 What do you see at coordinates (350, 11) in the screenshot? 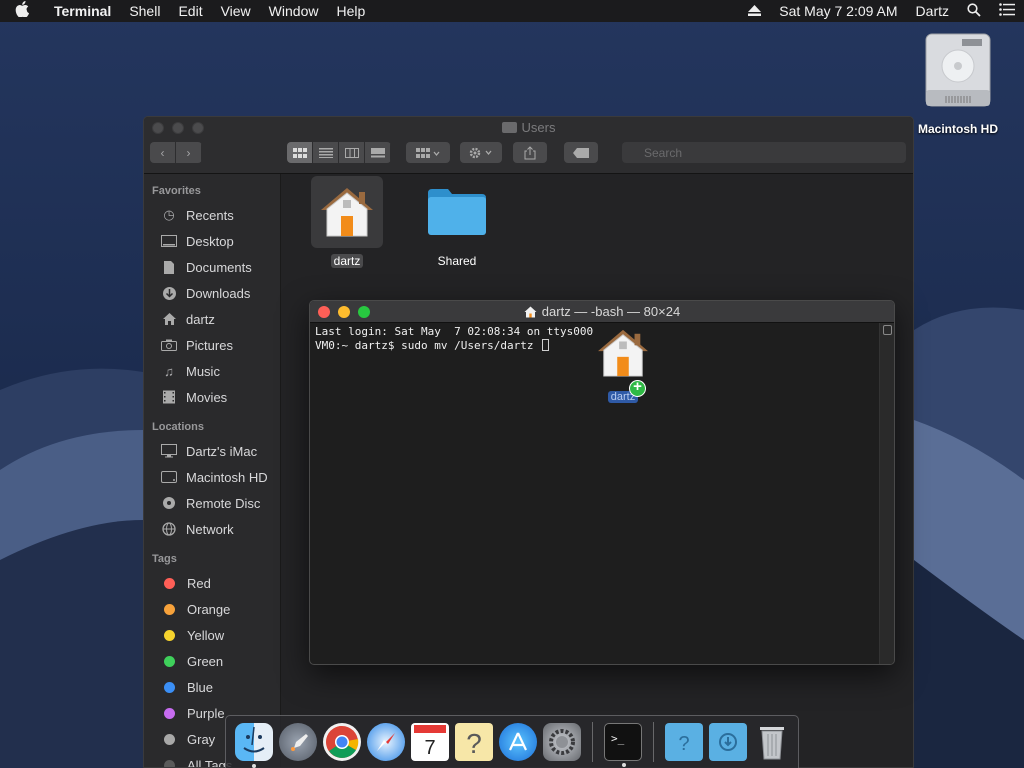
I see `menu-help: Help` at bounding box center [350, 11].